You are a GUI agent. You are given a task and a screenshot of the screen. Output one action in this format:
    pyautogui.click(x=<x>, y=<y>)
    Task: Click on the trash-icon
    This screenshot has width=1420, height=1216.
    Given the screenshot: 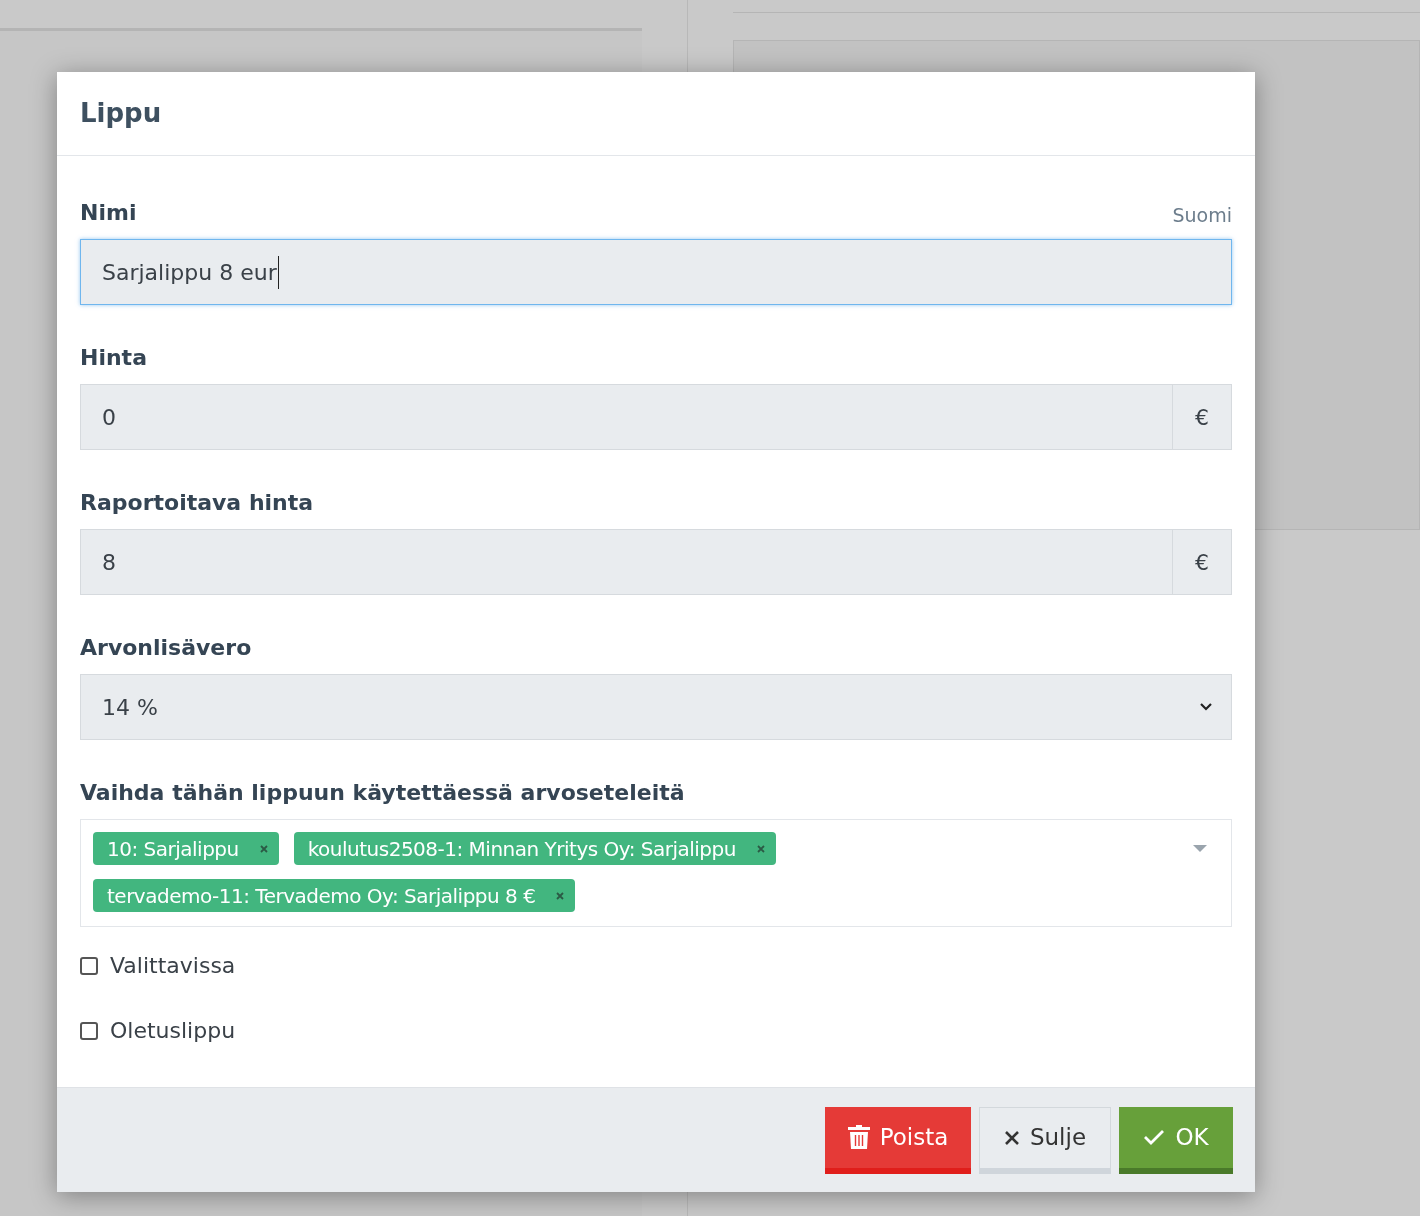 What is the action you would take?
    pyautogui.click(x=858, y=1137)
    